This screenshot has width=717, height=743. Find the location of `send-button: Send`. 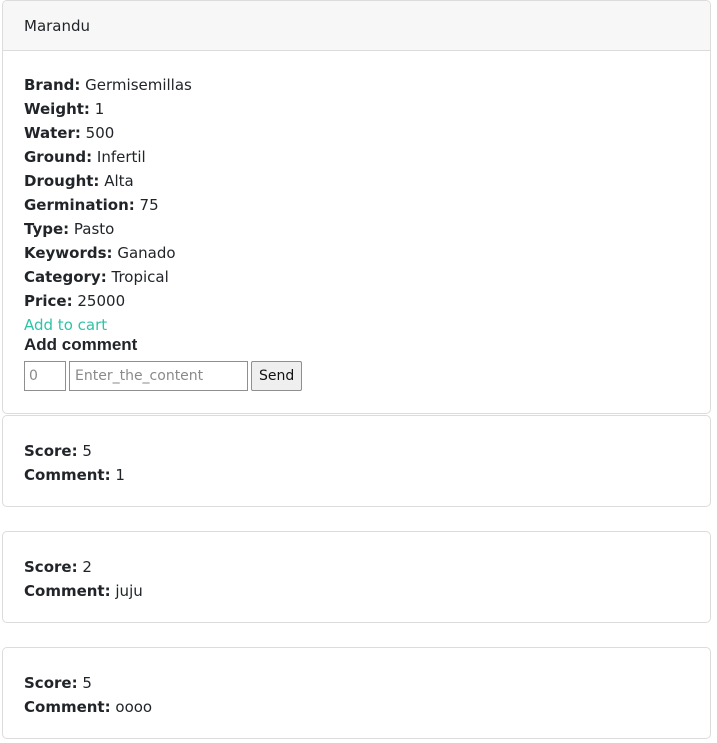

send-button: Send is located at coordinates (277, 376).